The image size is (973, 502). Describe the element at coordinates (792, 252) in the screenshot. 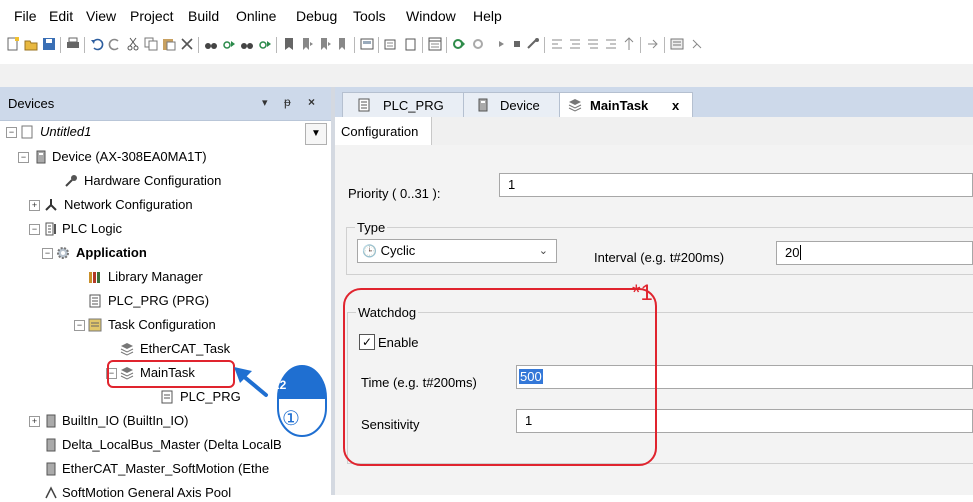

I see `interval-field-value: 20` at that location.